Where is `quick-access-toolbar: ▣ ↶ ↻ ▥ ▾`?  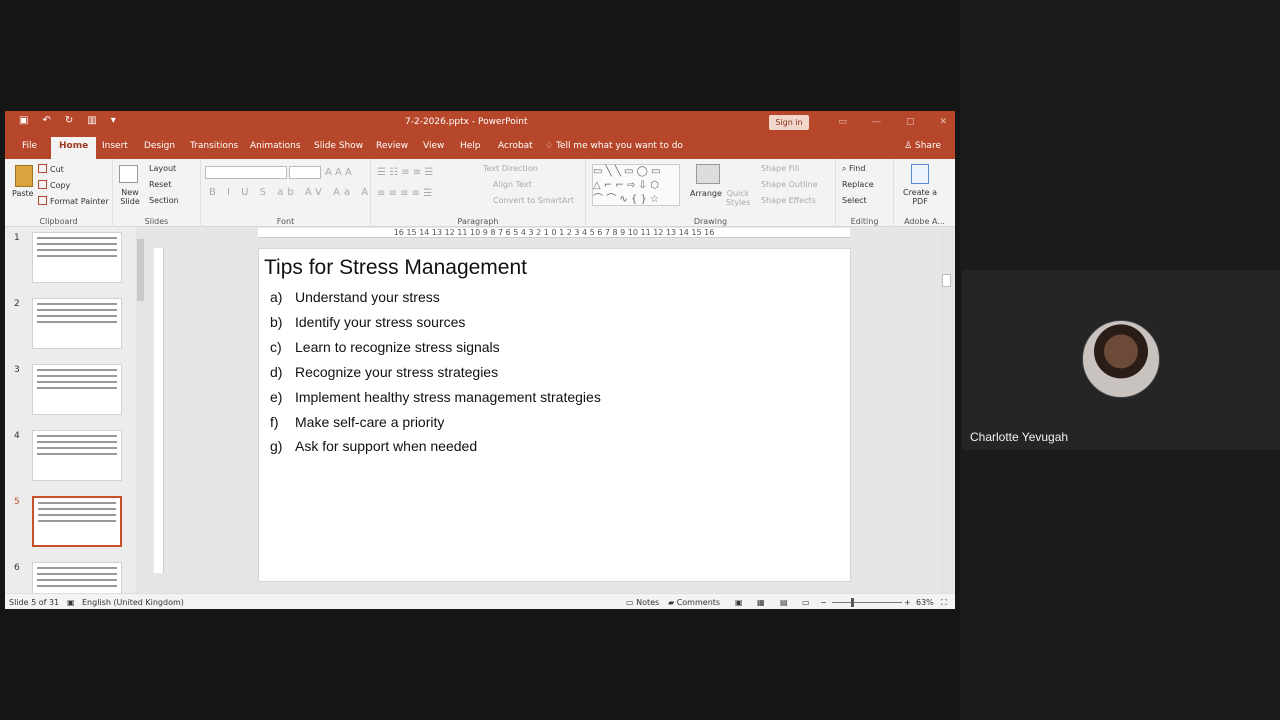 quick-access-toolbar: ▣ ↶ ↻ ▥ ▾ is located at coordinates (67, 120).